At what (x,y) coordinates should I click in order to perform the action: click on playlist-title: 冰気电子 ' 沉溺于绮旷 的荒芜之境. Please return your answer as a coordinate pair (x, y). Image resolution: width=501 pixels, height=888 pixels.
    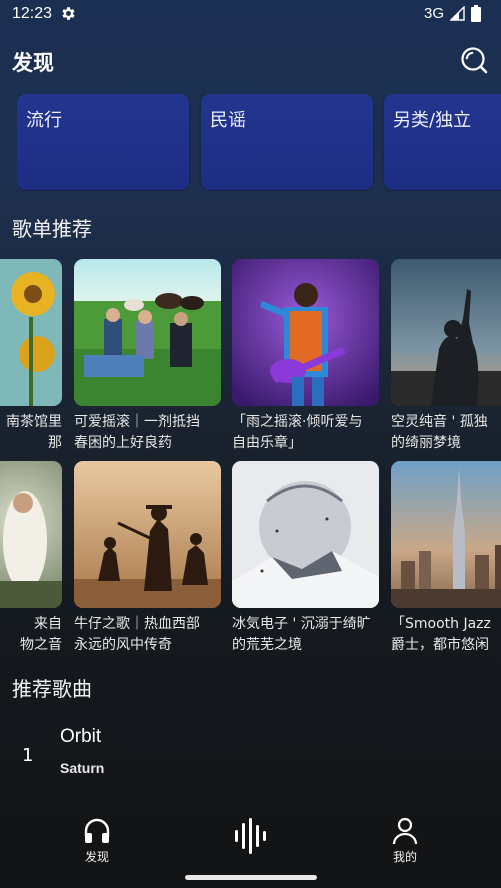
    Looking at the image, I should click on (301, 634).